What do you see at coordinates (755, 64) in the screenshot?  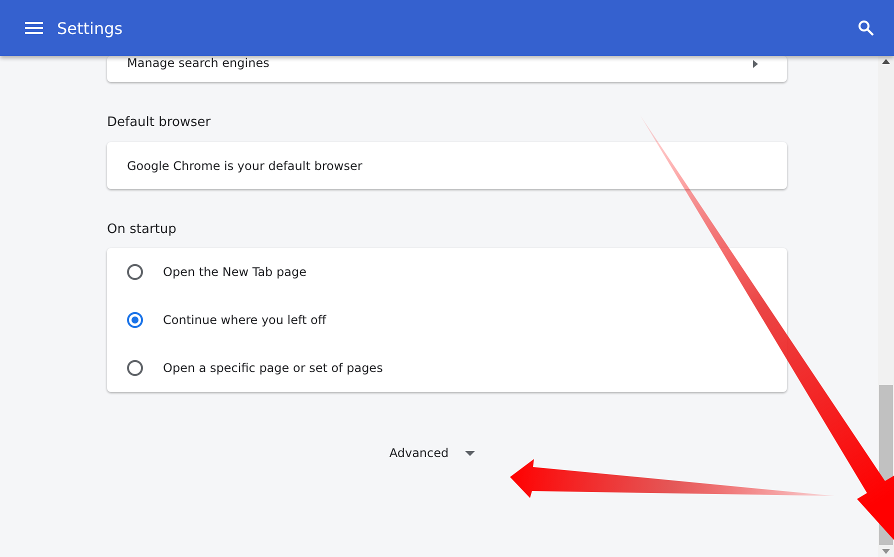 I see `chevron-right-icon` at bounding box center [755, 64].